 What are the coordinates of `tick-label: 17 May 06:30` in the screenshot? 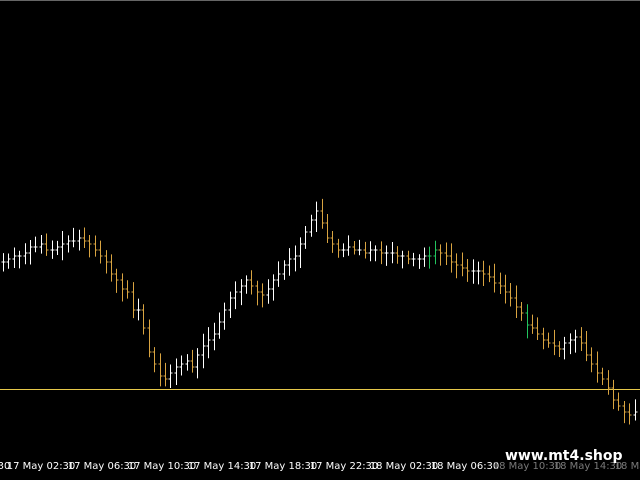 It's located at (102, 466).